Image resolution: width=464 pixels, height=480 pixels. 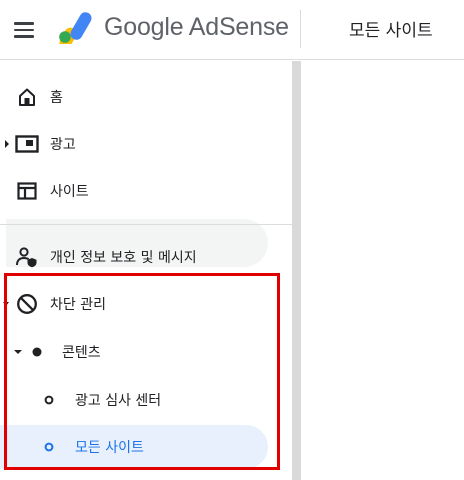 I want to click on ads-icon, so click(x=27, y=144).